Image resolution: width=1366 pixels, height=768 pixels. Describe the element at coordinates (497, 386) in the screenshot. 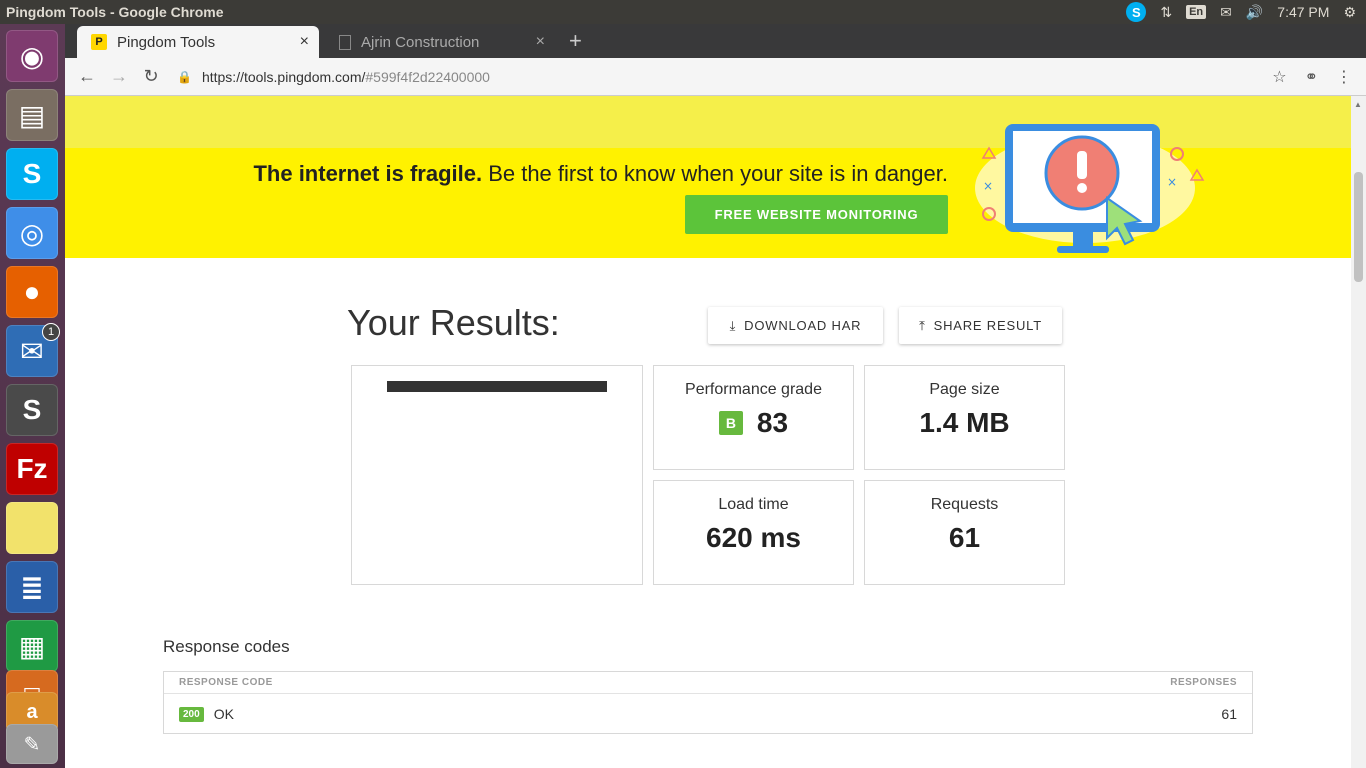

I see `thumbnail-header-bar` at that location.